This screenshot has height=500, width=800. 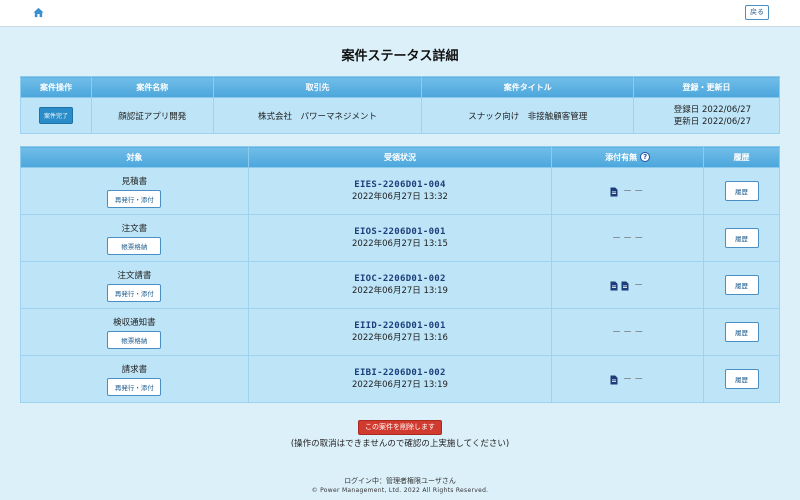 I want to click on case-name: 顔認証アプリ開発, so click(x=152, y=115).